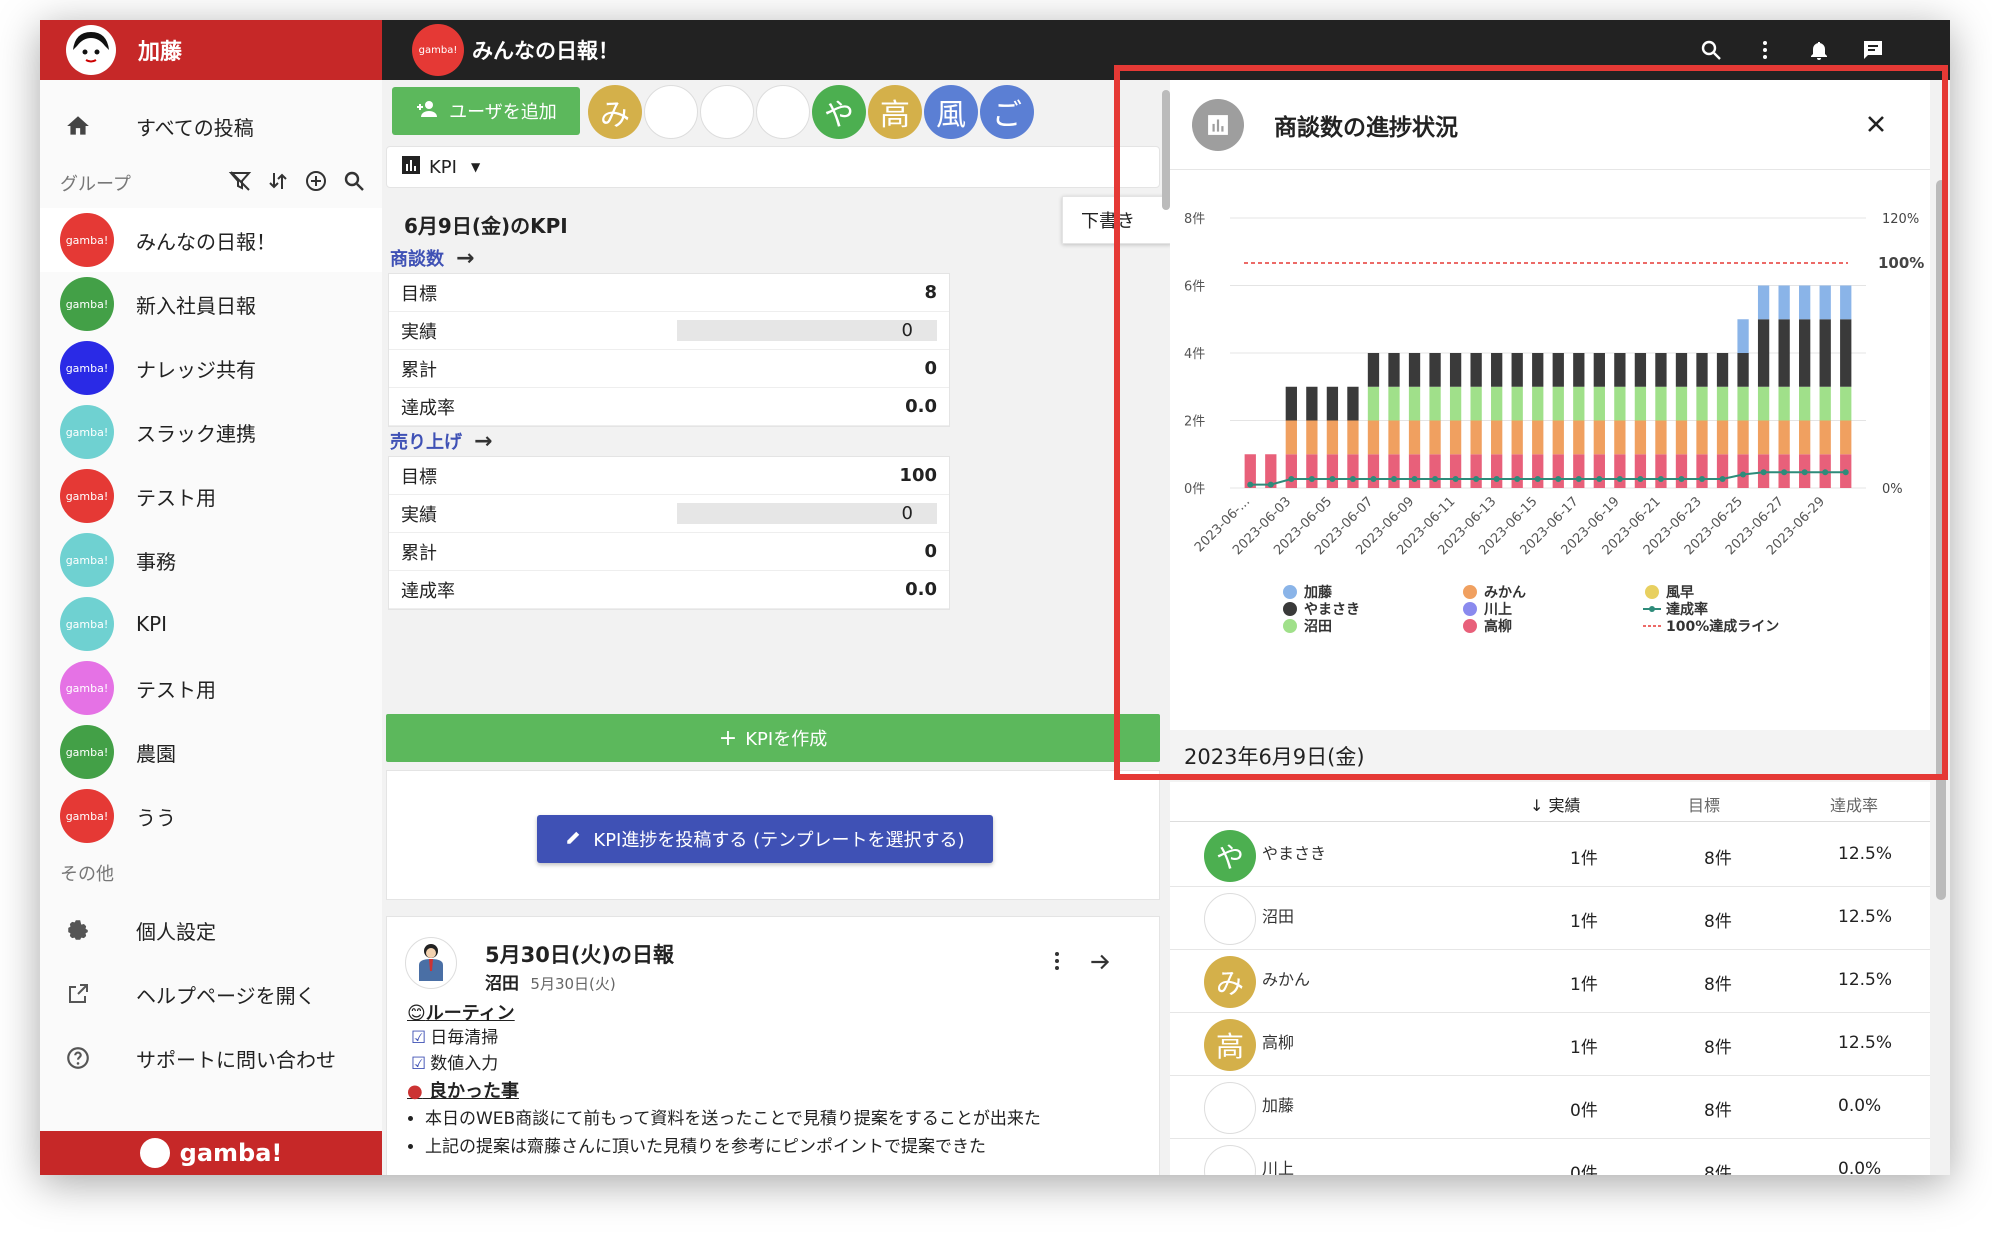 The height and width of the screenshot is (1234, 1992). I want to click on close-icon, so click(1876, 126).